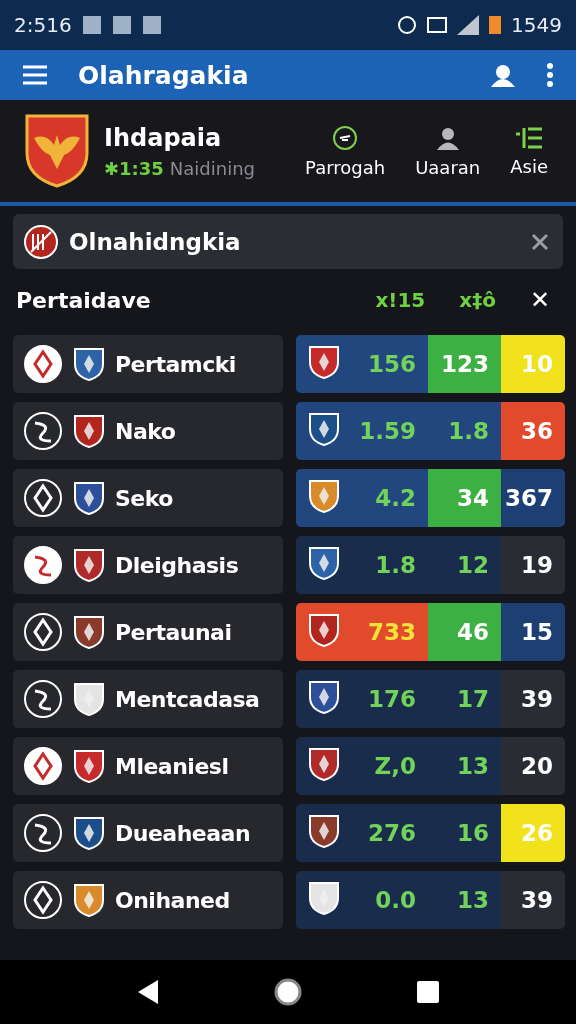 This screenshot has height=1024, width=576. I want to click on stat-cell: 46, so click(464, 632).